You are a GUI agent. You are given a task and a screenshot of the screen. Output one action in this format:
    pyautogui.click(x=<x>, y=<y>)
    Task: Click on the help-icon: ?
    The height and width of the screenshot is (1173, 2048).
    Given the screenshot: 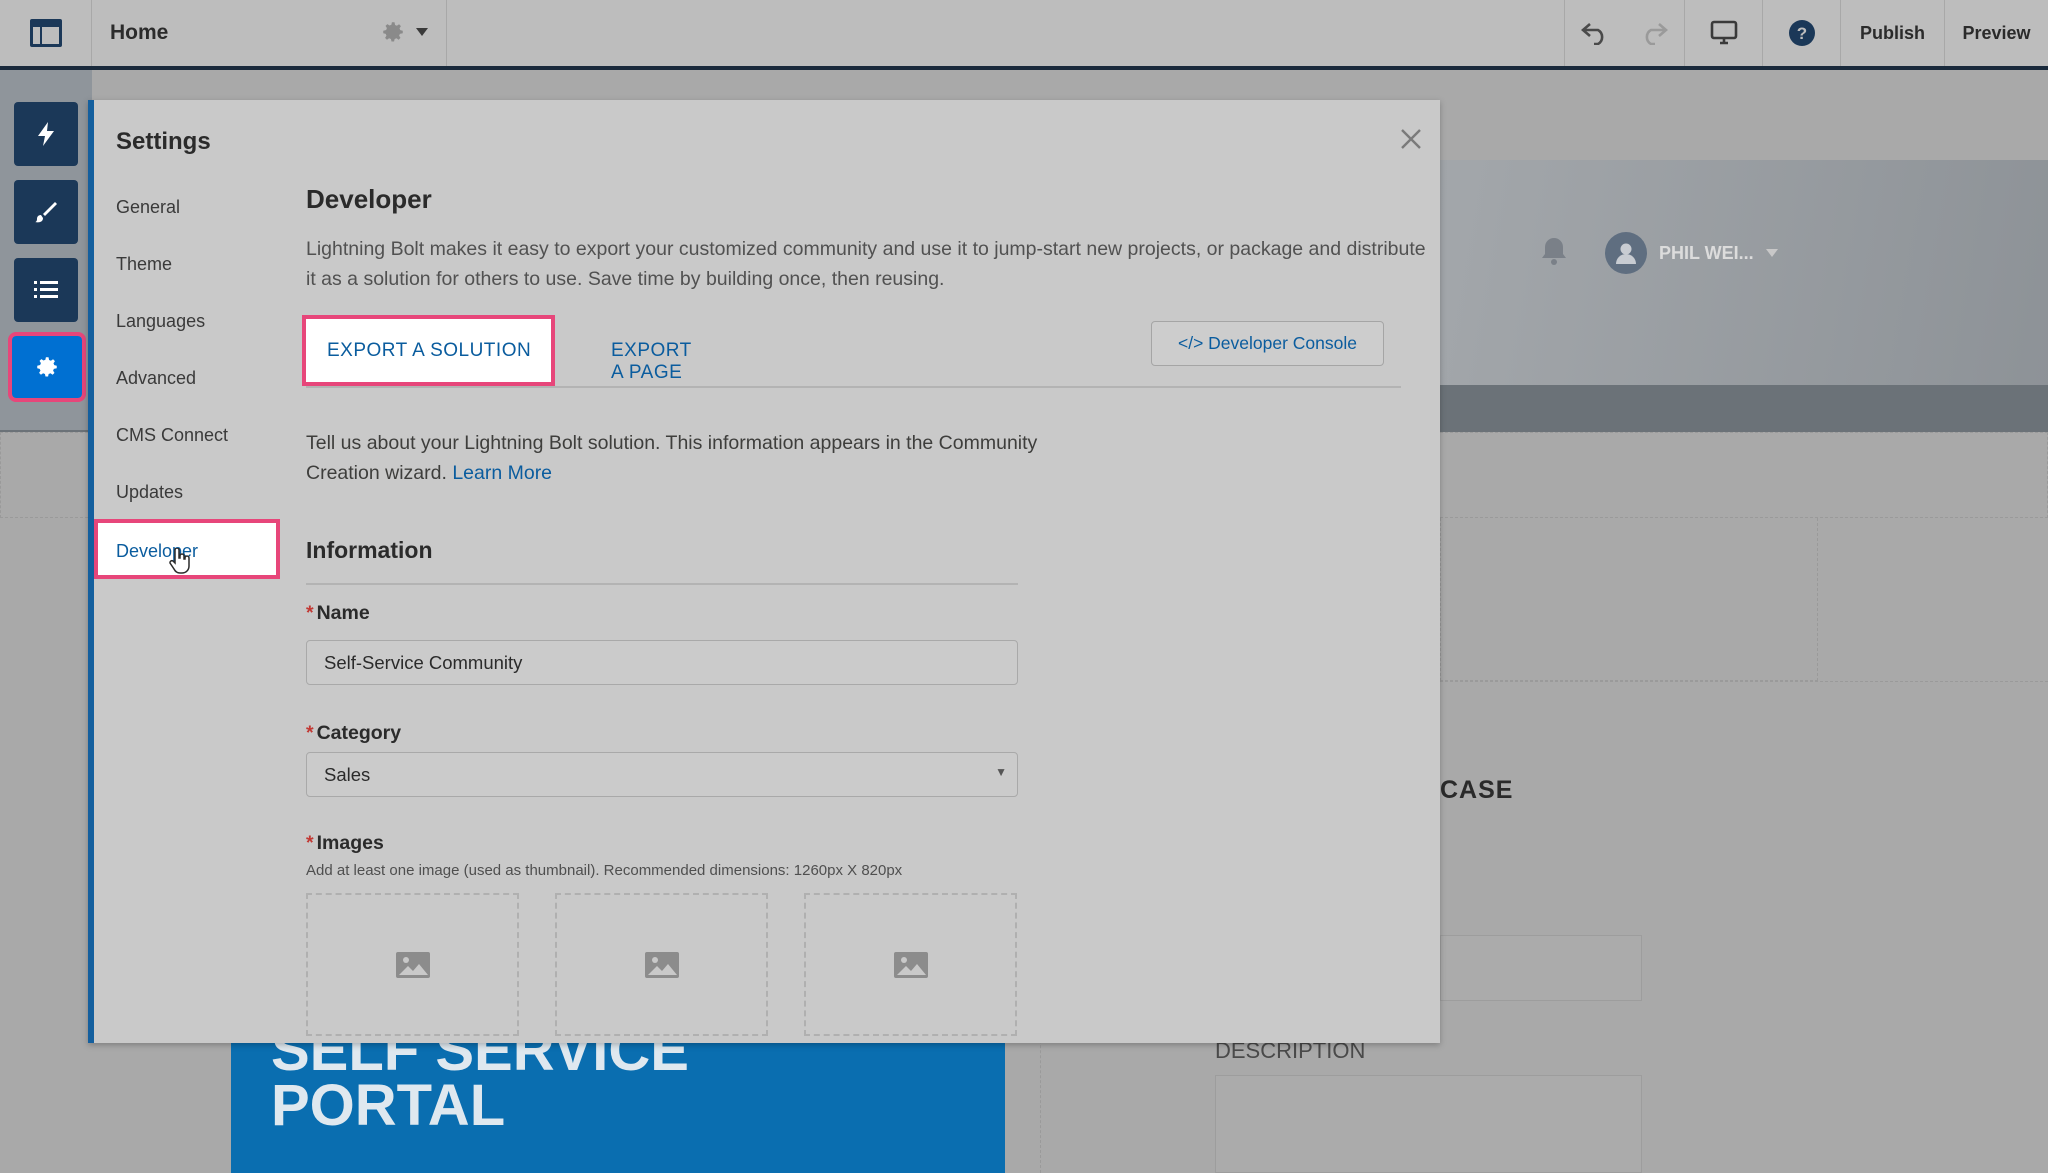 What is the action you would take?
    pyautogui.click(x=1801, y=33)
    